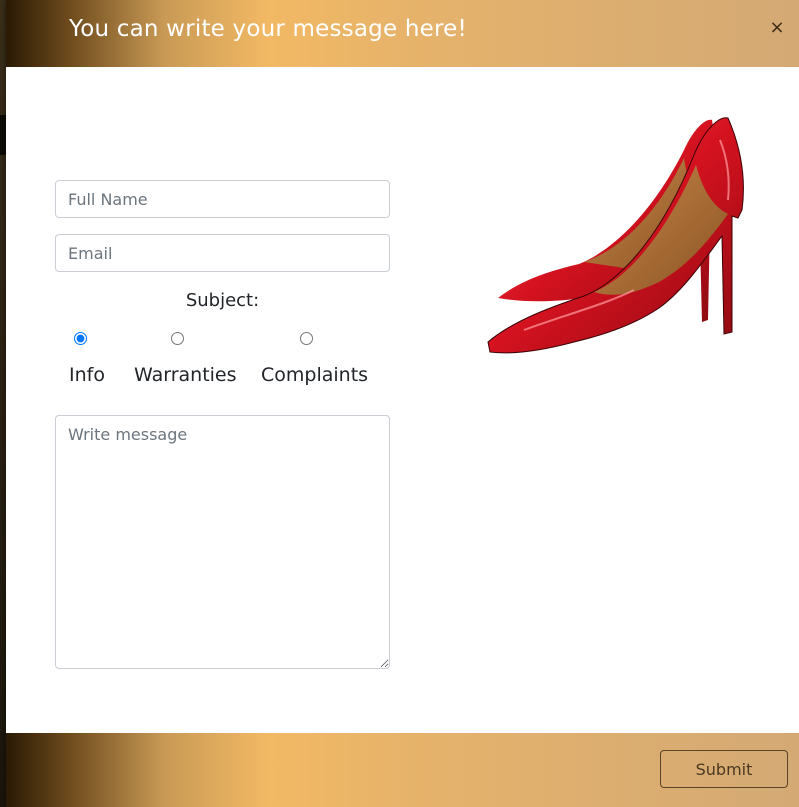 This screenshot has width=799, height=807. Describe the element at coordinates (185, 375) in the screenshot. I see `radio-label-warranties: Warranties` at that location.